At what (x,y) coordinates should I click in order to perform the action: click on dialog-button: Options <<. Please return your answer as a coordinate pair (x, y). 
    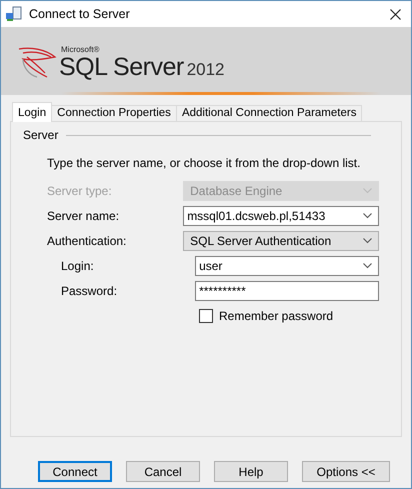
    Looking at the image, I should click on (346, 471).